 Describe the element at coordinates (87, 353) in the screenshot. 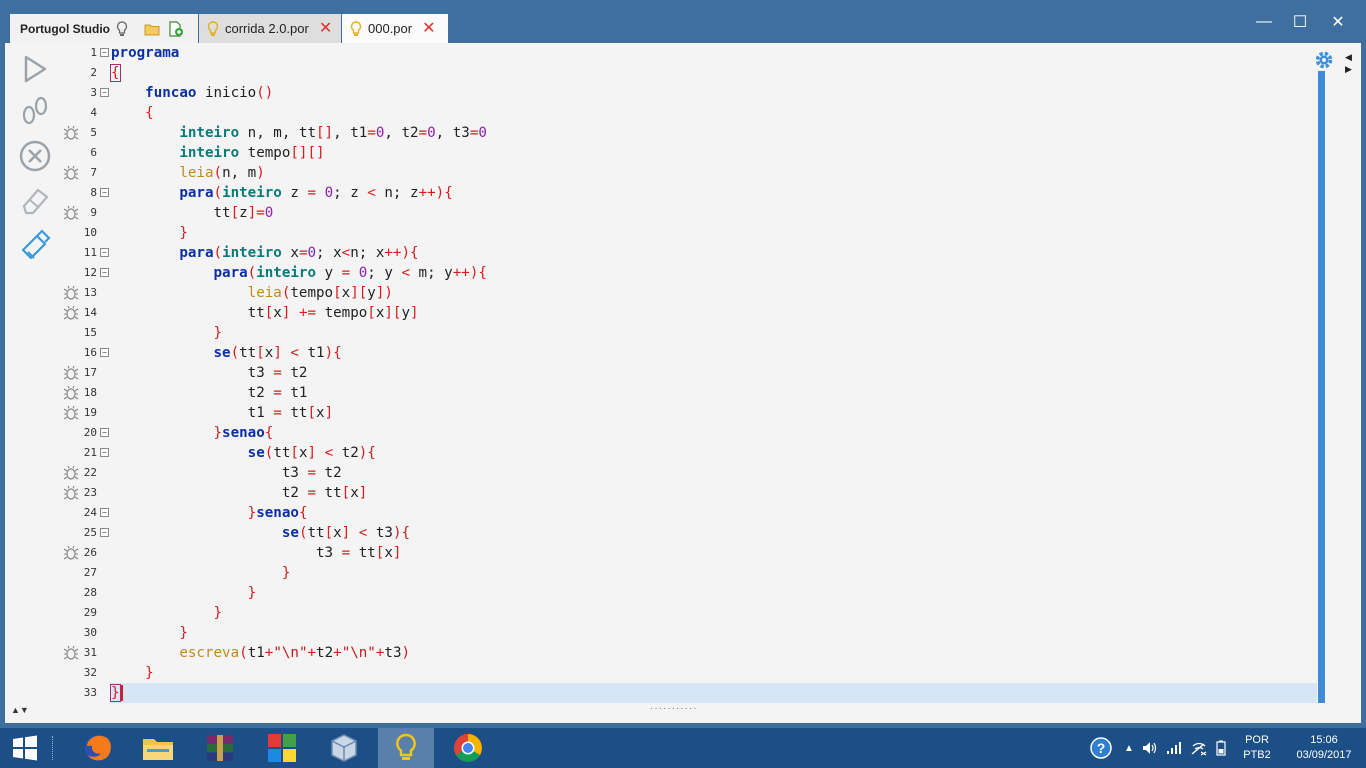

I see `gutter-row: 16−` at that location.